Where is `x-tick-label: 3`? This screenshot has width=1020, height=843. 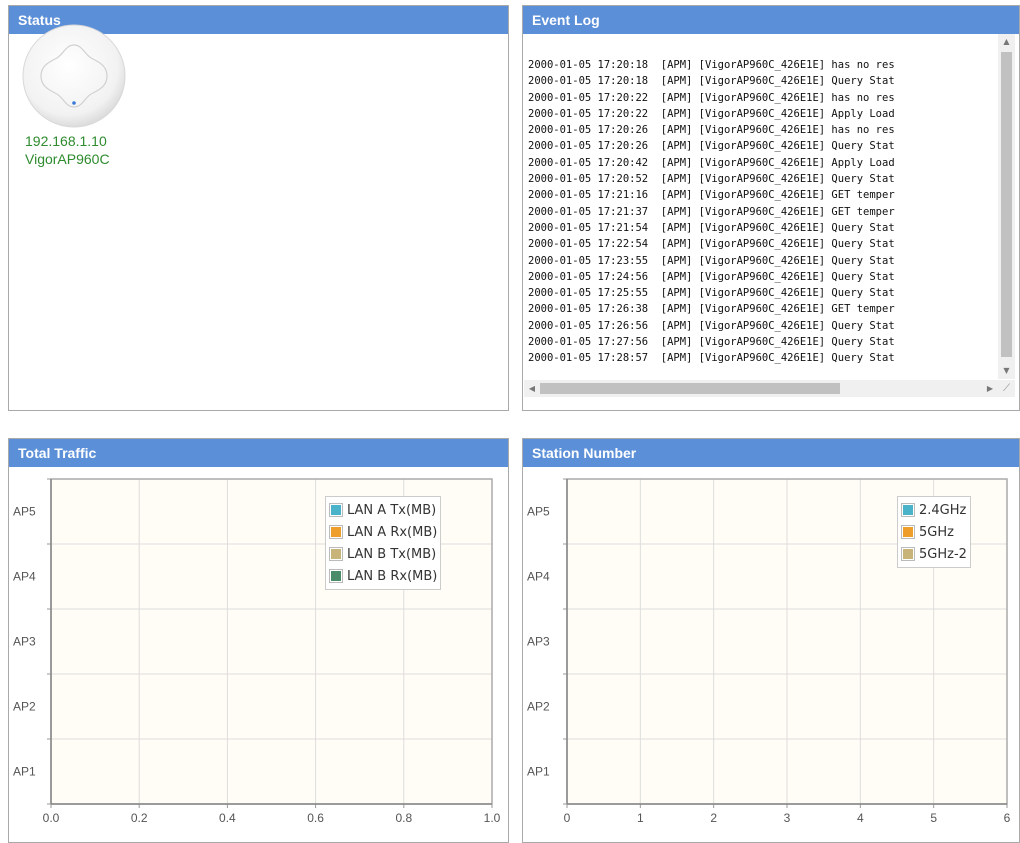 x-tick-label: 3 is located at coordinates (787, 818).